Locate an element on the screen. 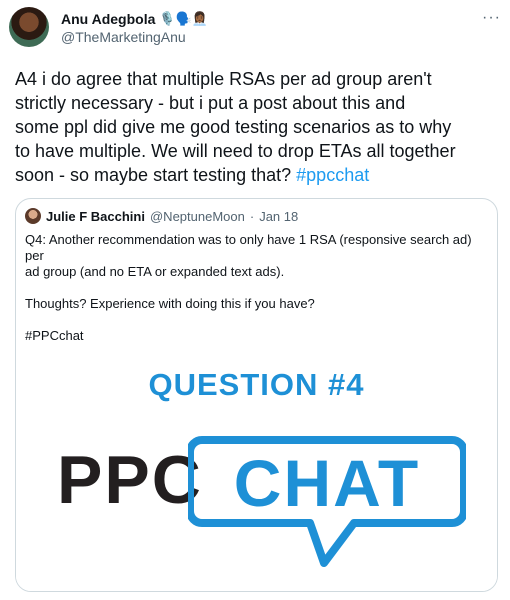  name-emojis: 🎙️🗣️👩🏾‍💼 is located at coordinates (183, 18).